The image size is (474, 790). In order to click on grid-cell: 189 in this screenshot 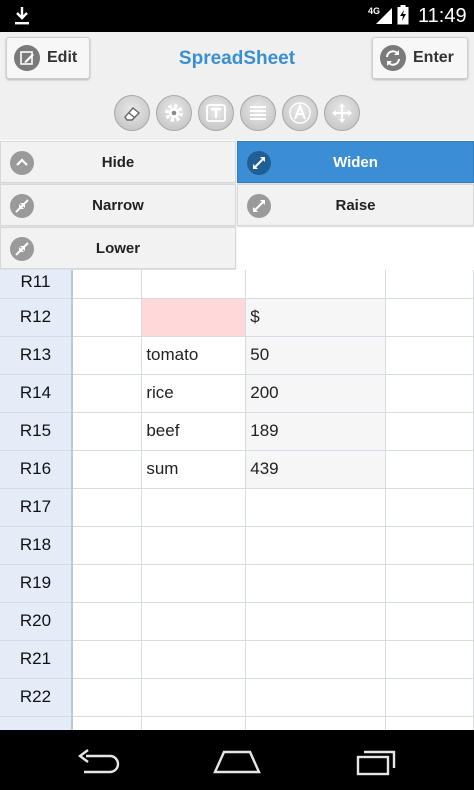, I will do `click(316, 431)`.